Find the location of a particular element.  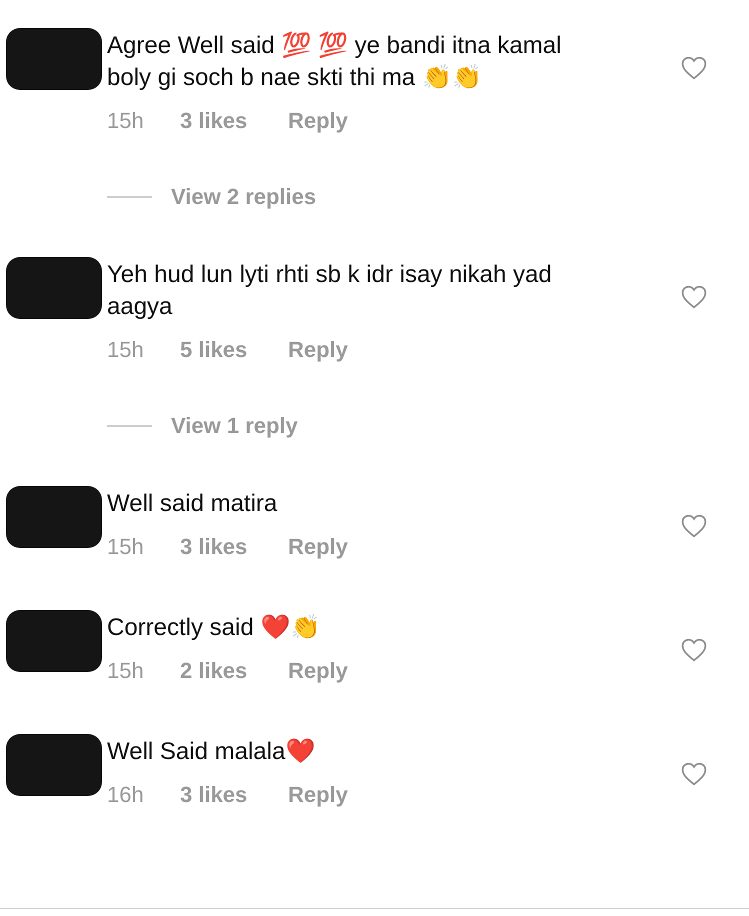

likes-link: 2 likes is located at coordinates (234, 670).